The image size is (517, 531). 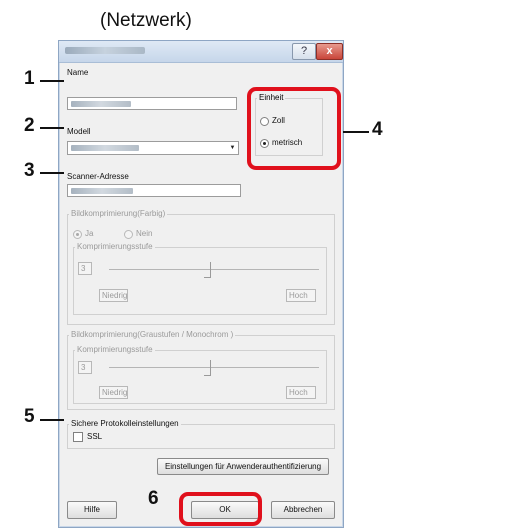 I want to click on color-level-title: Komprimierungsstufe, so click(x=115, y=246).